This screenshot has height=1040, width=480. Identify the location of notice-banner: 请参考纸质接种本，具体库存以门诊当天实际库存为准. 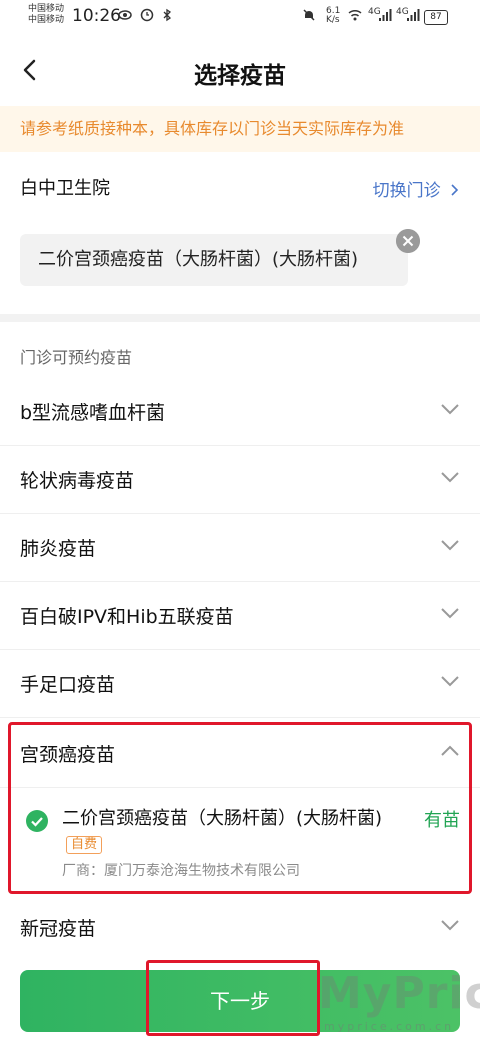
(240, 129).